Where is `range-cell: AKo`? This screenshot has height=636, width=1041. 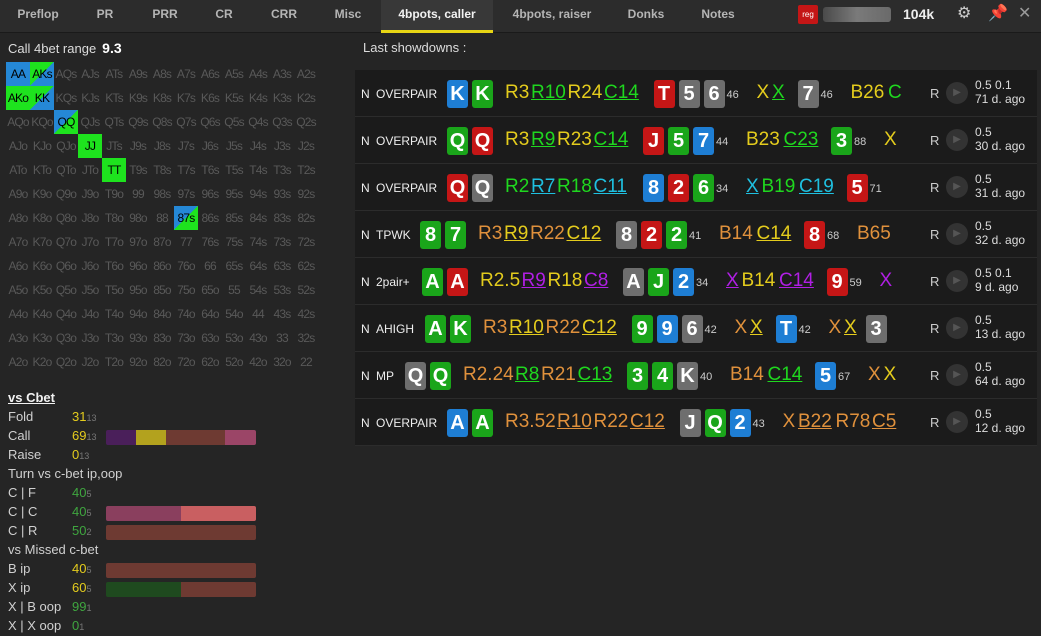
range-cell: AKo is located at coordinates (18, 98).